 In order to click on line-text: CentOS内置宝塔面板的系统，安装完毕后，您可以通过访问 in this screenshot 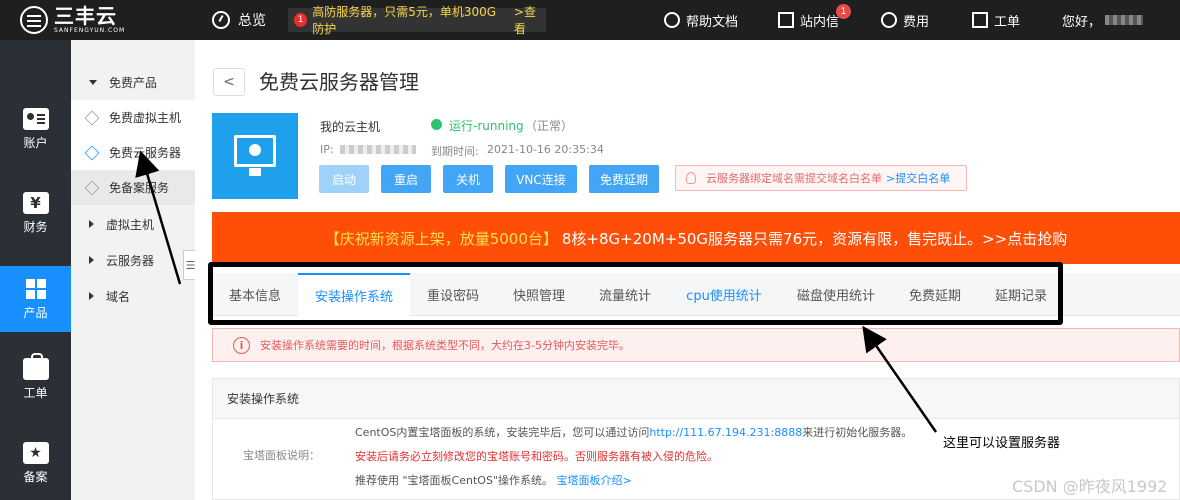, I will do `click(502, 432)`.